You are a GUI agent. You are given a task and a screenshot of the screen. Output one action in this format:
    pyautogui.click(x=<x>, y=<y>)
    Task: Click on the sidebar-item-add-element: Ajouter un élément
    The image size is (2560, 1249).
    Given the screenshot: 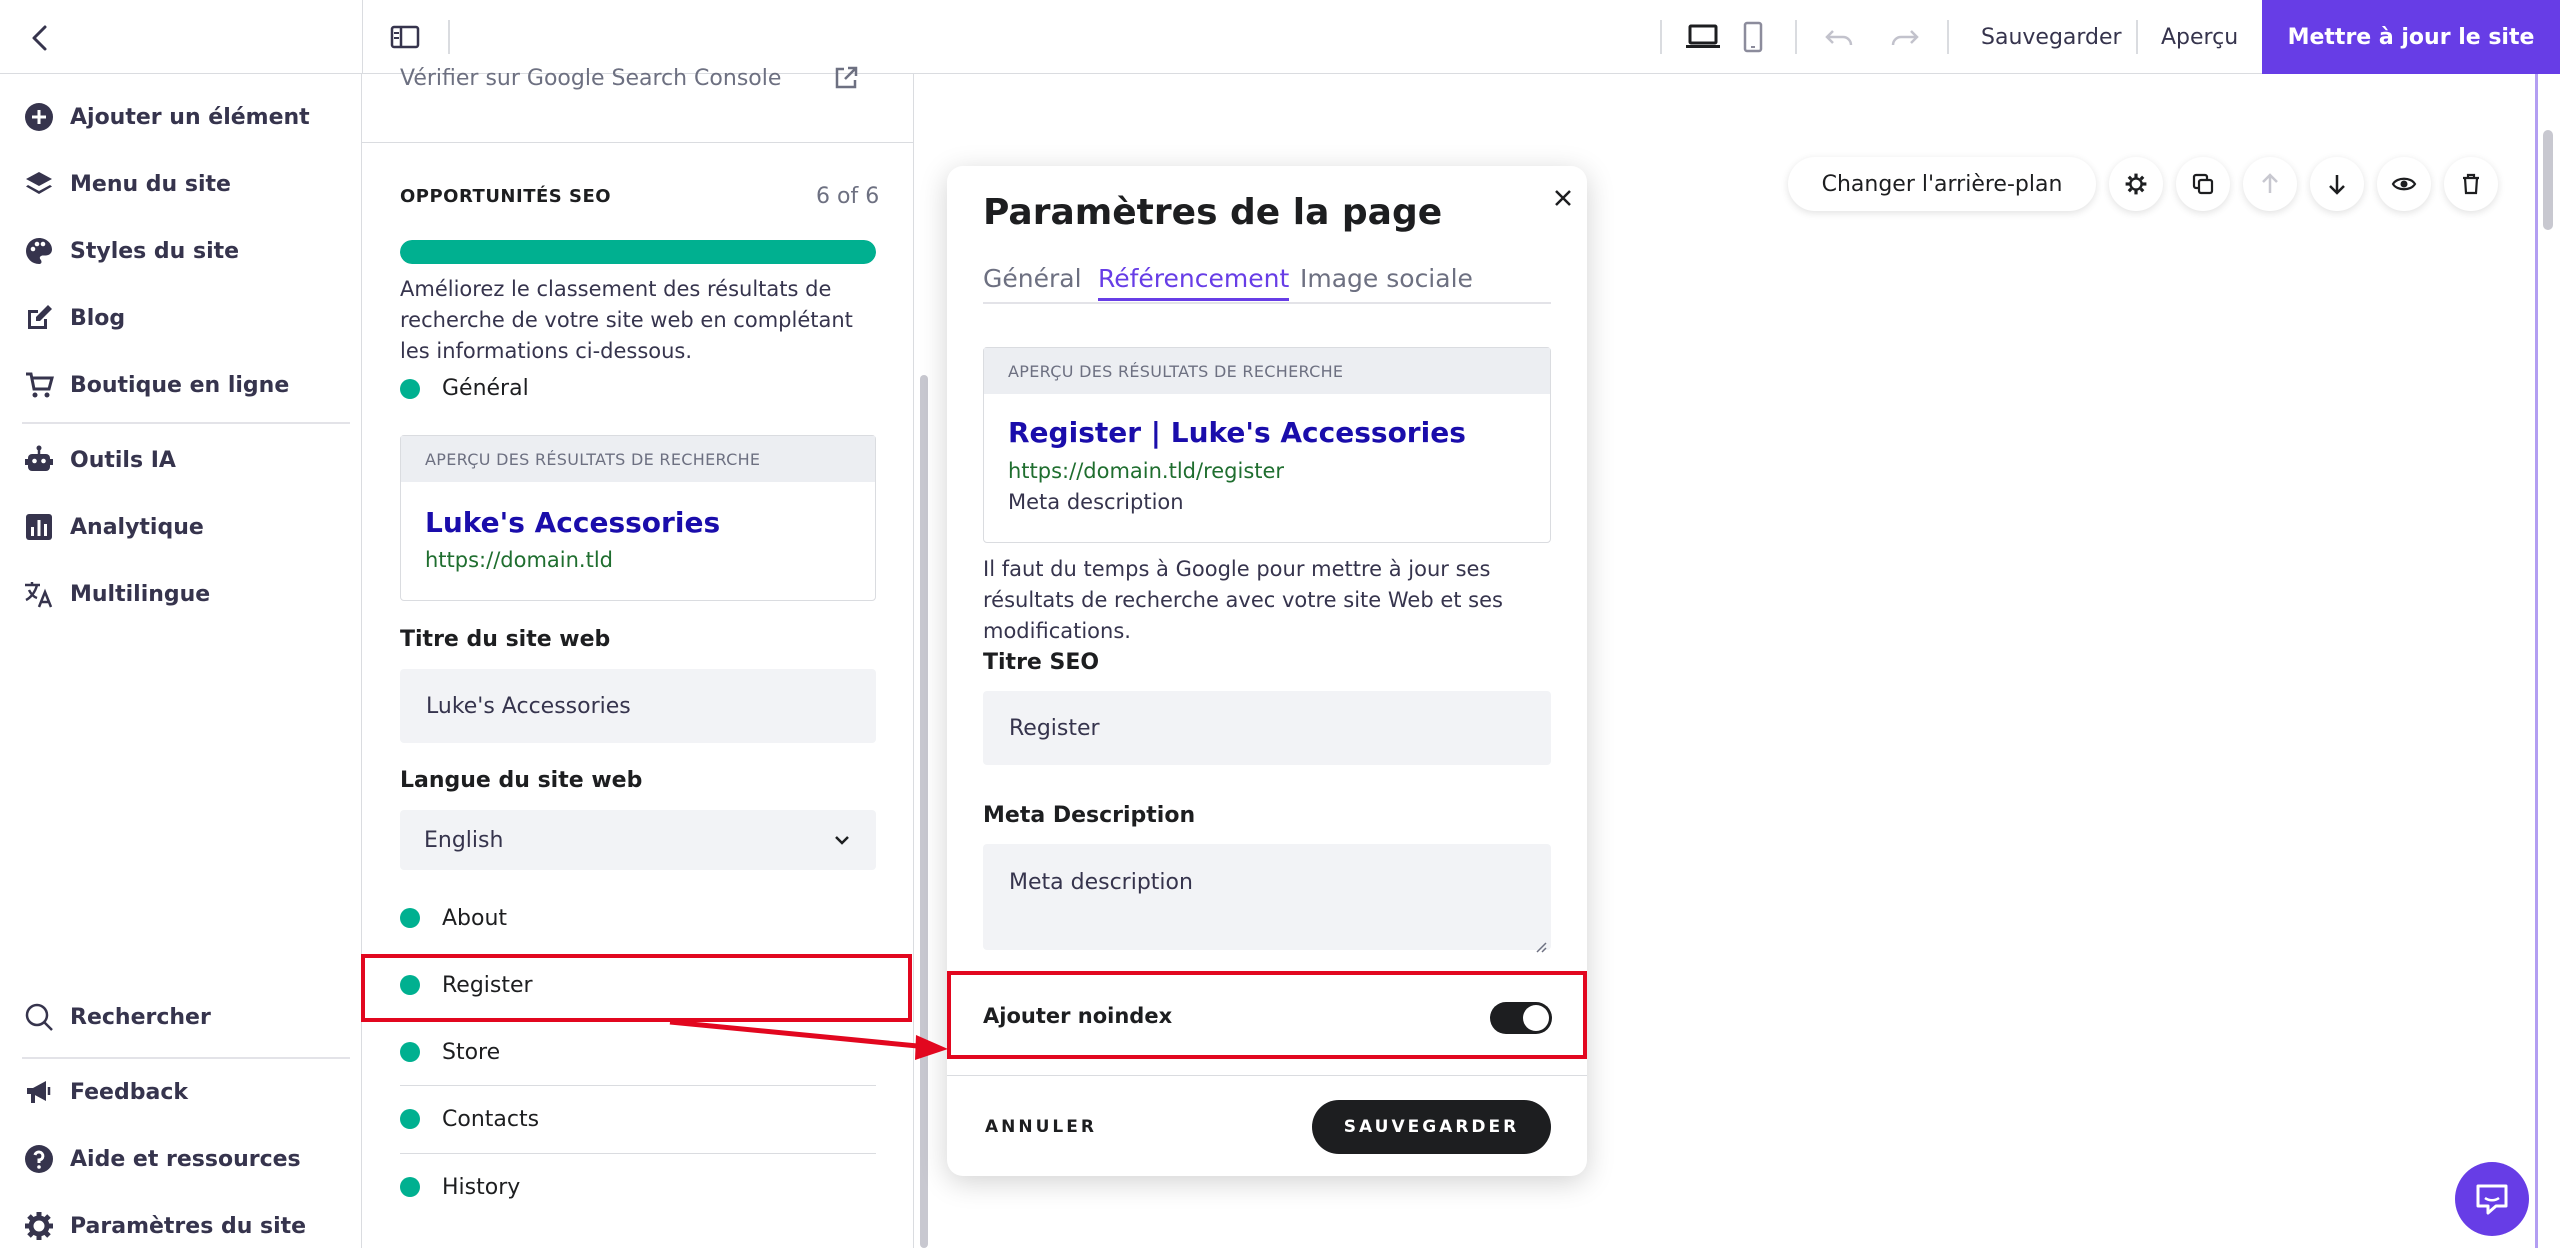 What is the action you would take?
    pyautogui.click(x=166, y=117)
    